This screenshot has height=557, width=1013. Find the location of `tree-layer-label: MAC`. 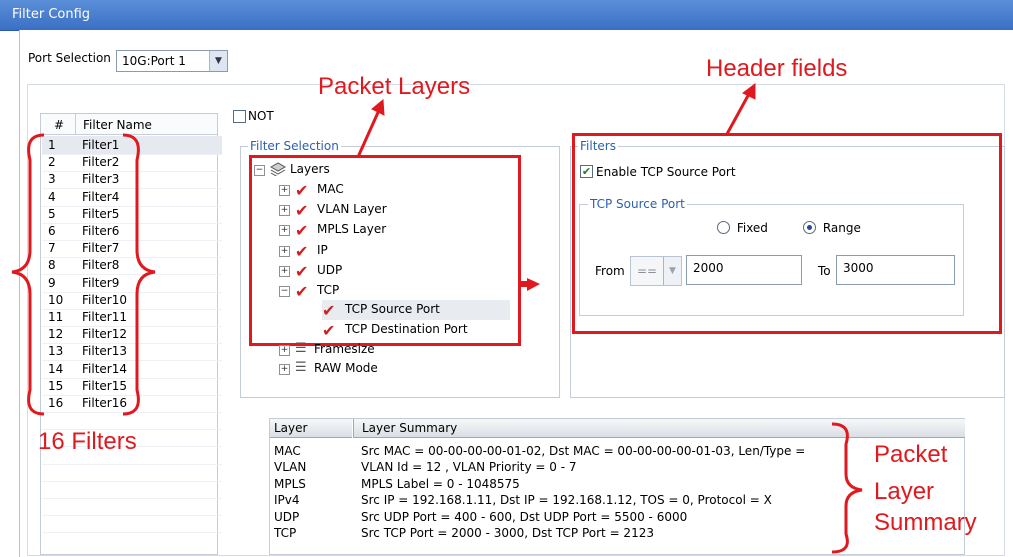

tree-layer-label: MAC is located at coordinates (330, 189).